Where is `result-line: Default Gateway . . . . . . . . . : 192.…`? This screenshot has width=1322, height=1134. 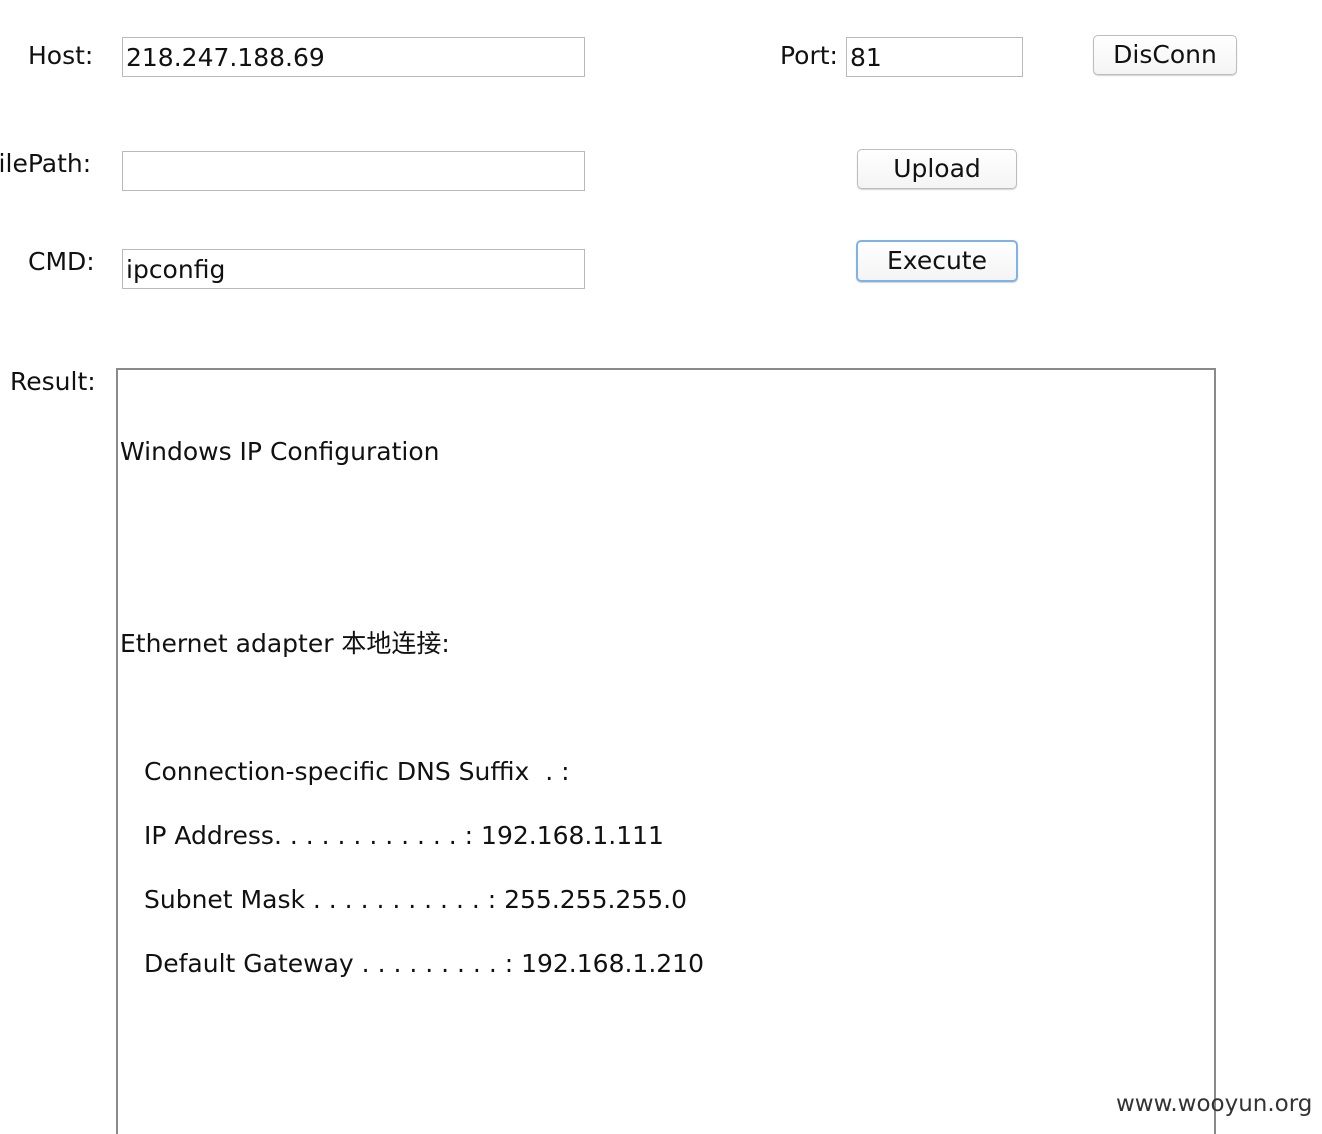 result-line: Default Gateway . . . . . . . . . : 192.… is located at coordinates (424, 963).